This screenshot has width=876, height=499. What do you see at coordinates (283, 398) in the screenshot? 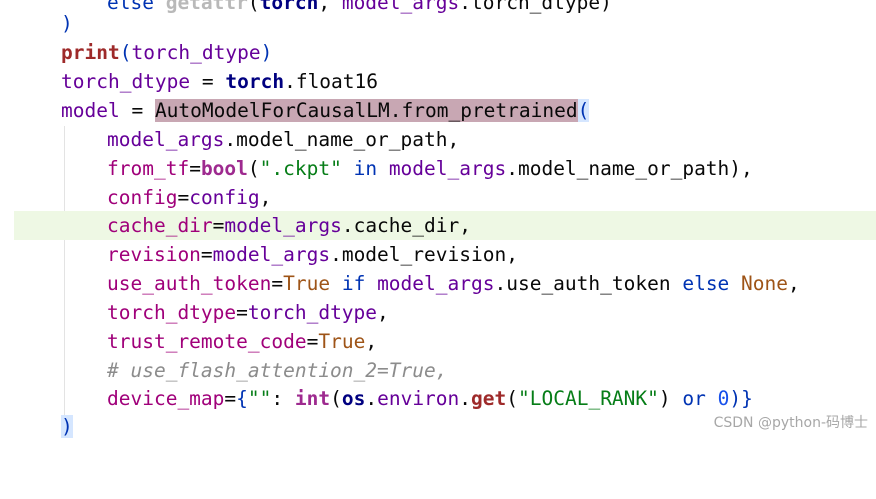
I see `token: :` at bounding box center [283, 398].